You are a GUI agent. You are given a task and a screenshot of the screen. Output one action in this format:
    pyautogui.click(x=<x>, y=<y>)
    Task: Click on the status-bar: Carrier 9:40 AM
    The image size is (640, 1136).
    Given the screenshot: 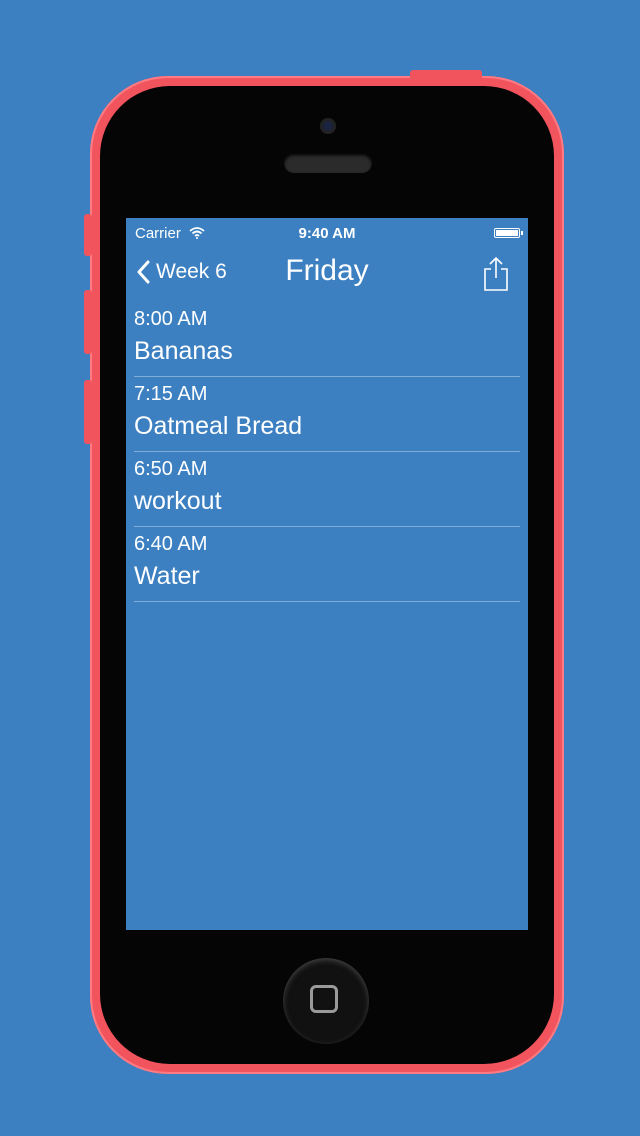 What is the action you would take?
    pyautogui.click(x=327, y=233)
    